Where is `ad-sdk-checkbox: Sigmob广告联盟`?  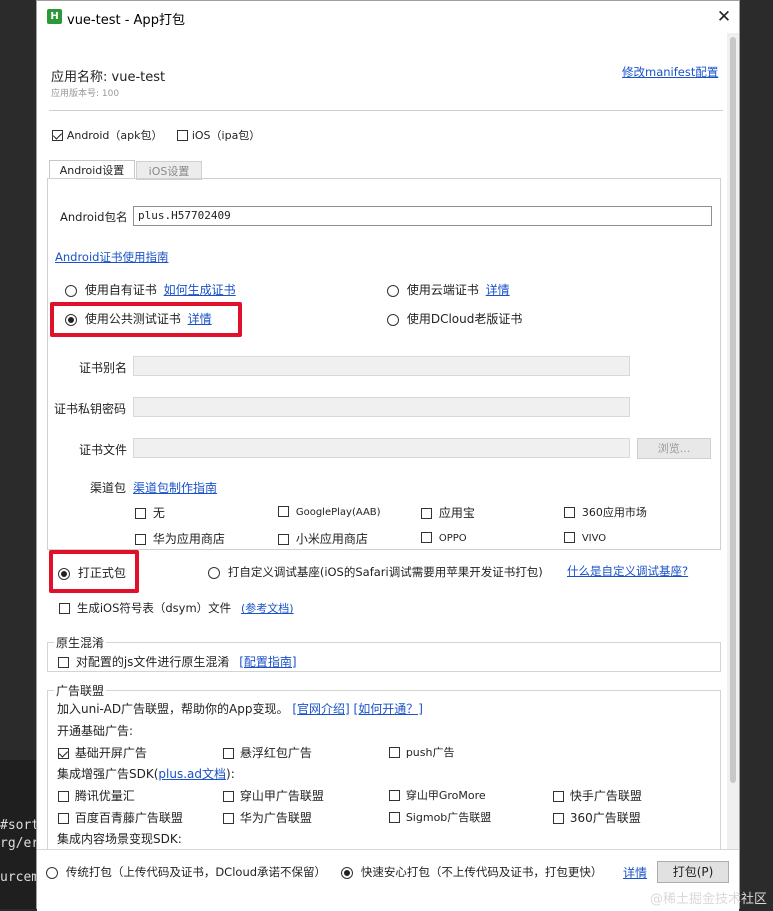 ad-sdk-checkbox: Sigmob广告联盟 is located at coordinates (440, 817).